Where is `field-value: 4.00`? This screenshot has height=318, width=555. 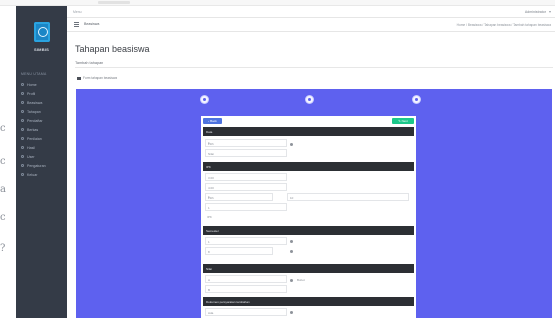 field-value: 4.00 is located at coordinates (211, 188).